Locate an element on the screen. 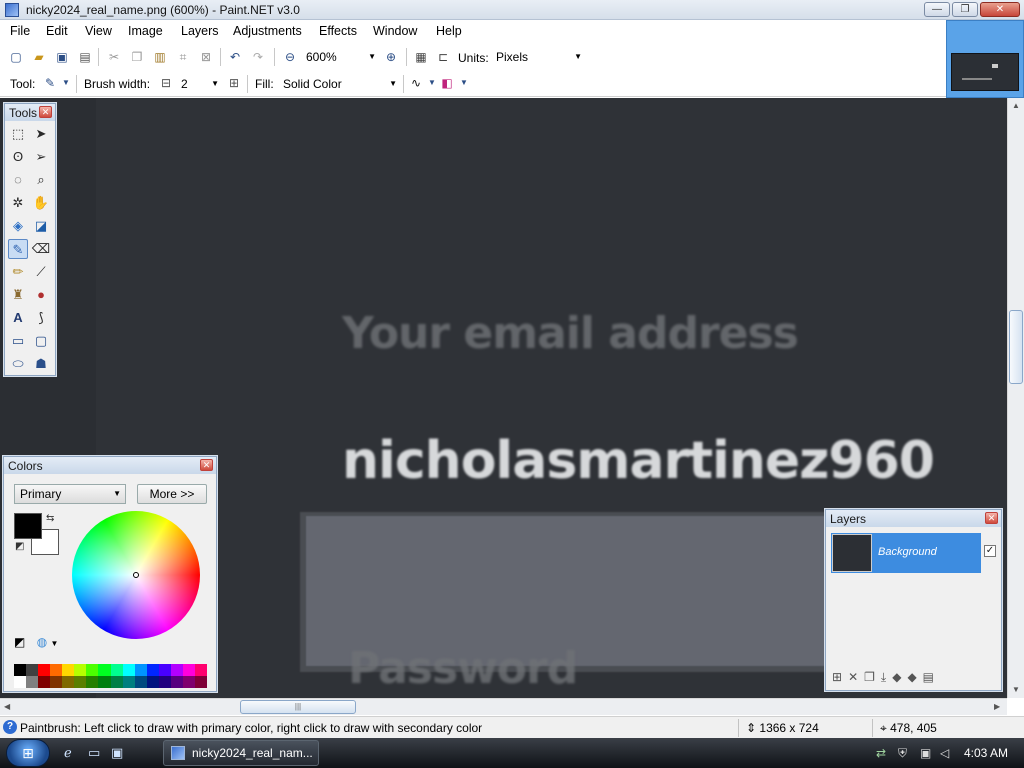  eraser-icon: ⌫ is located at coordinates (41, 249).